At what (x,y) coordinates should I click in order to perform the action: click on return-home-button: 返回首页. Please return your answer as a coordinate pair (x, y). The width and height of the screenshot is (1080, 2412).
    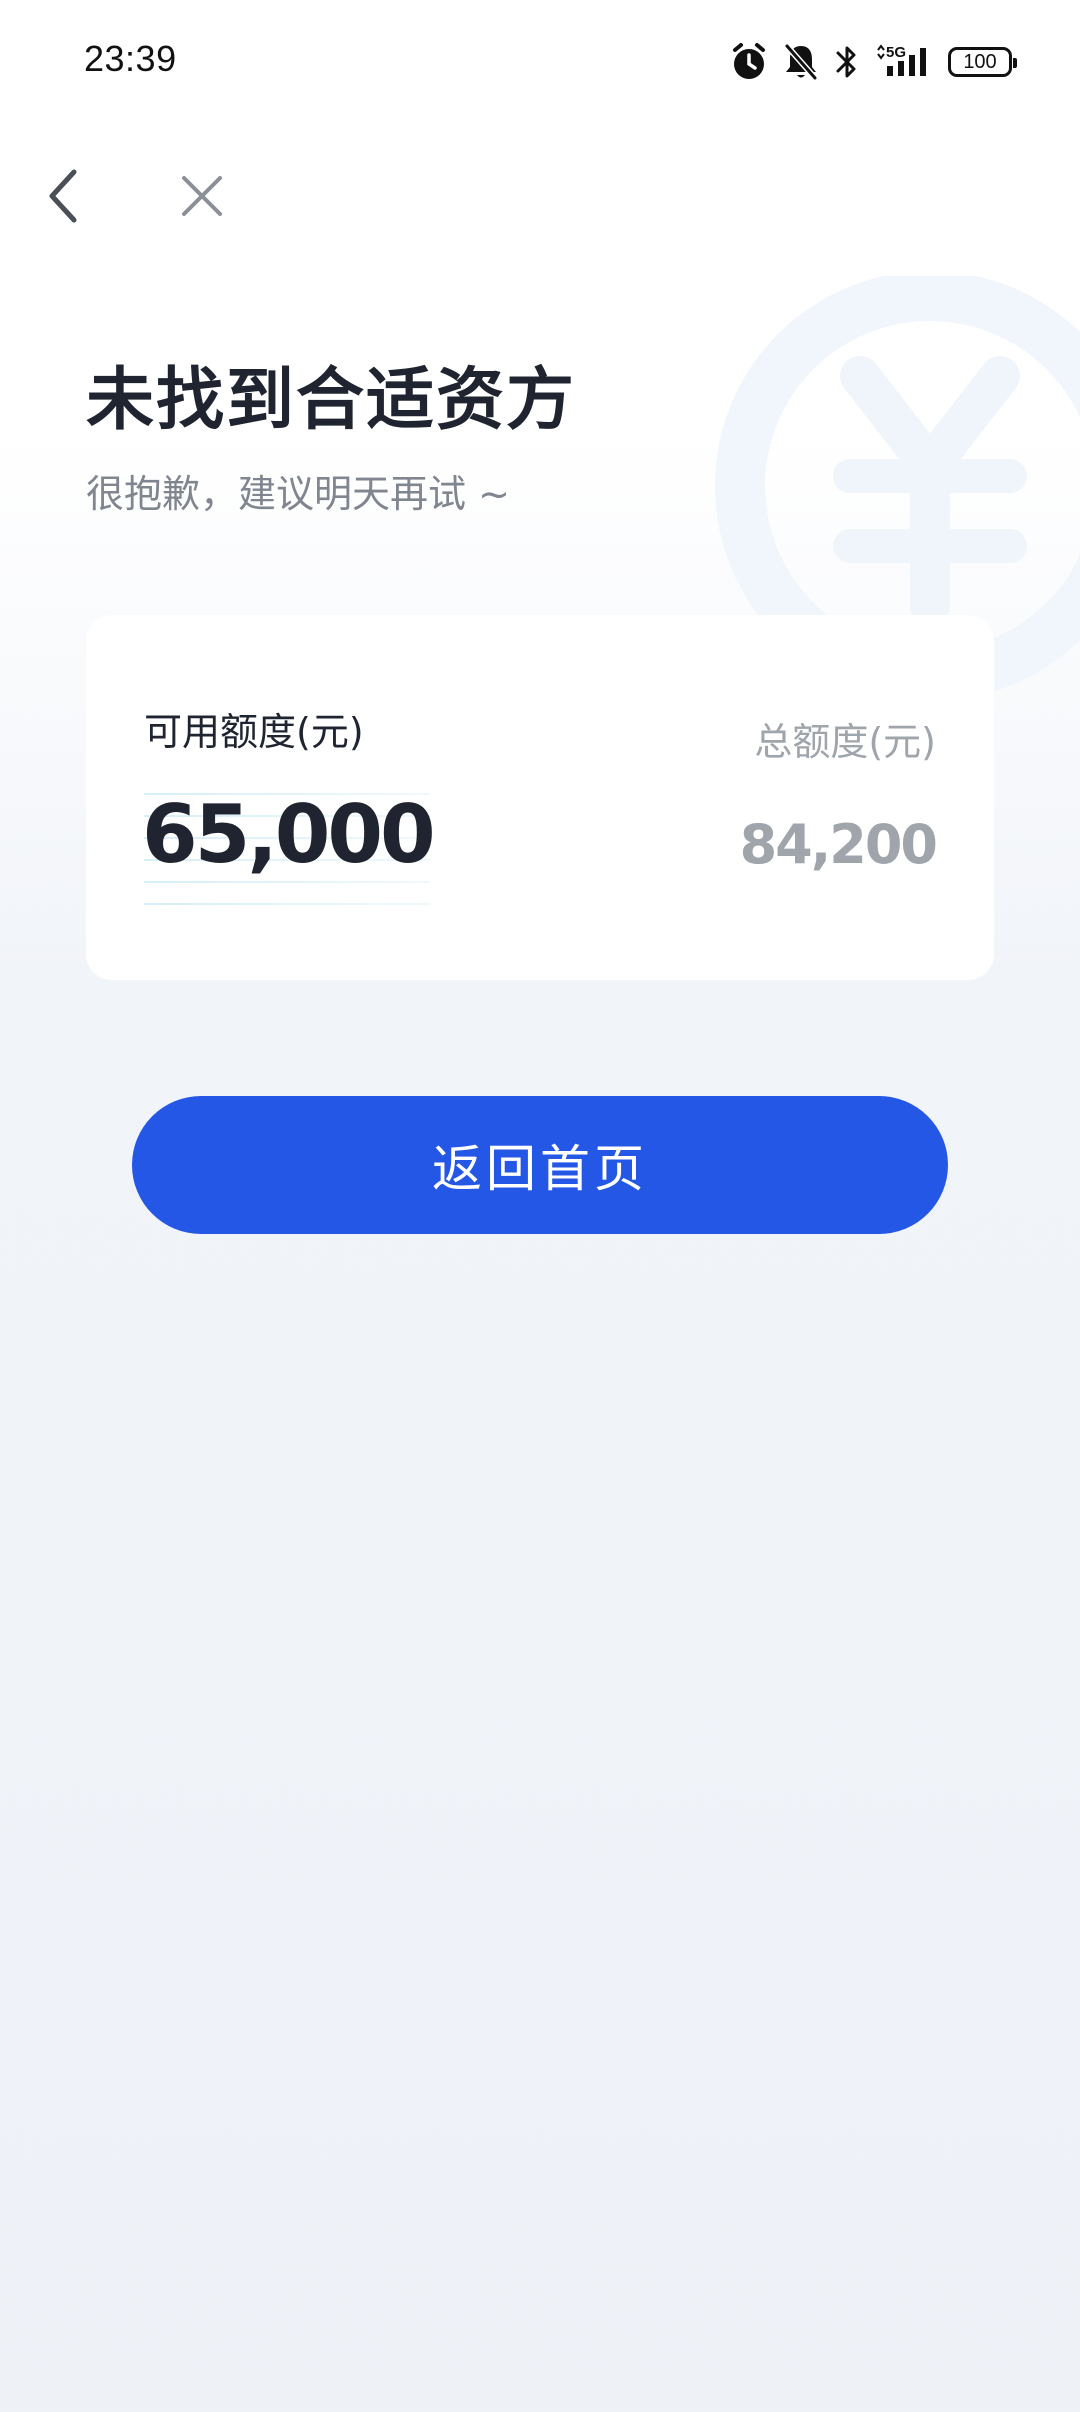
    Looking at the image, I should click on (540, 1165).